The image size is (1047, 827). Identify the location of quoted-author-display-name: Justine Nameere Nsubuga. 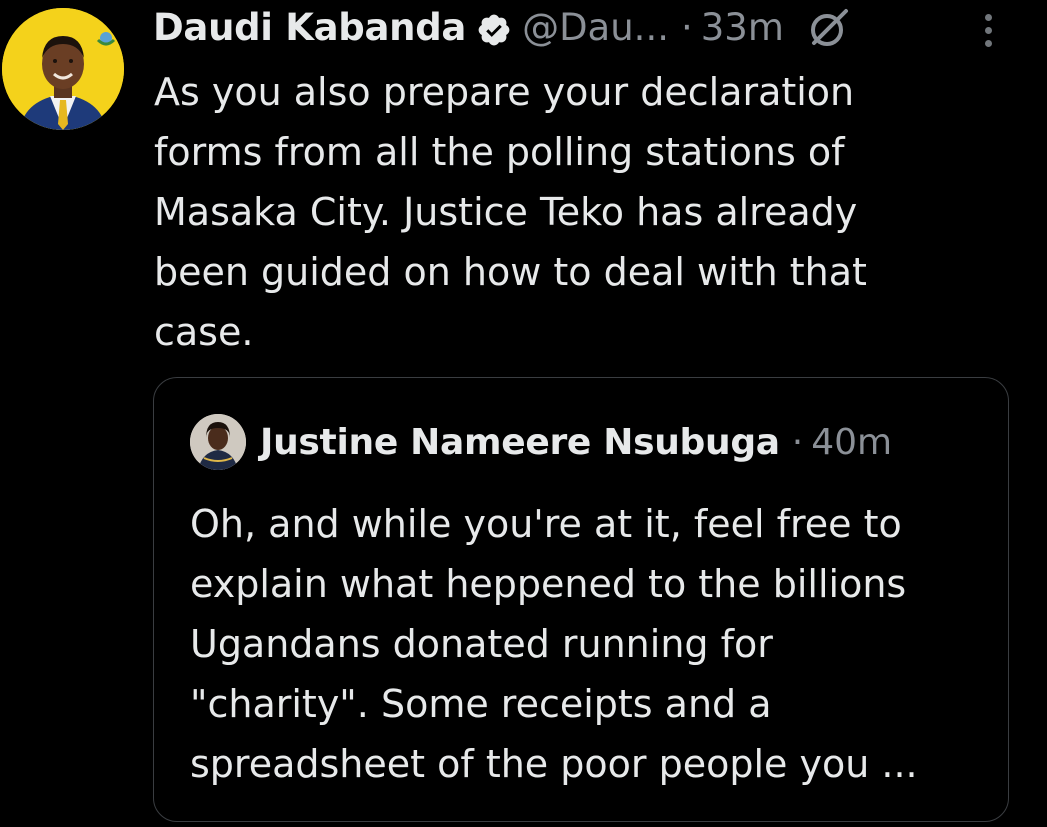
(520, 442).